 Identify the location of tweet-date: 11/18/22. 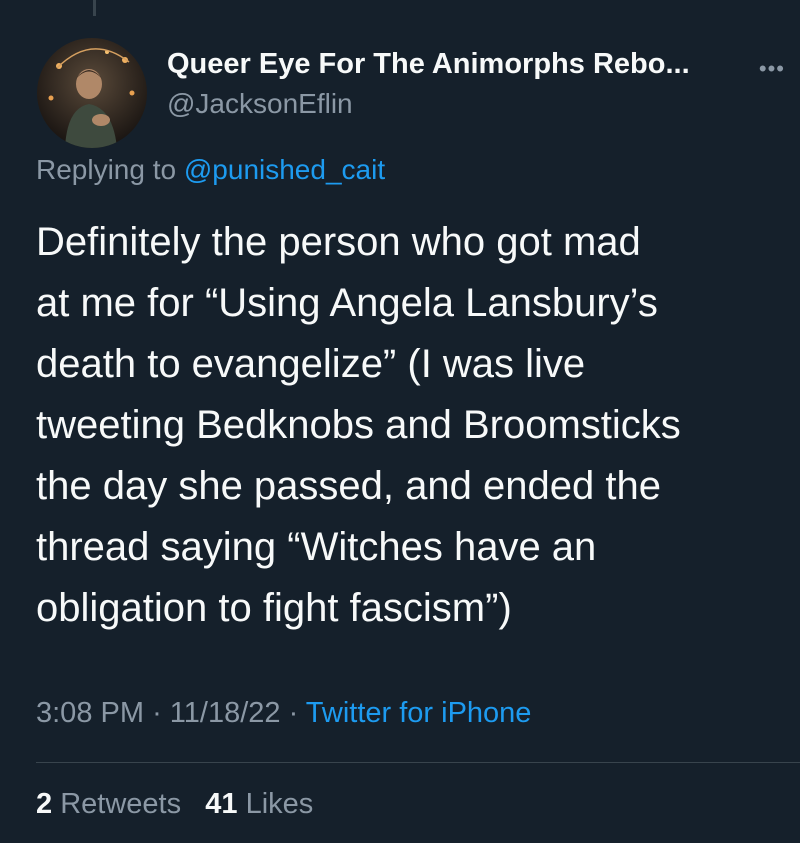
(225, 713).